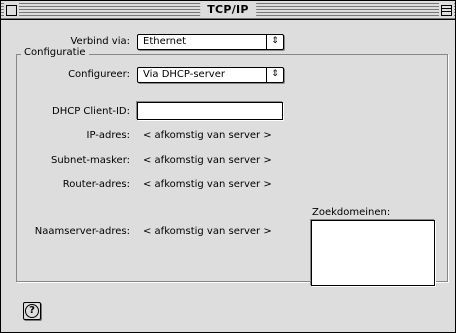 Image resolution: width=456 pixels, height=333 pixels. Describe the element at coordinates (351, 212) in the screenshot. I see `search-domains-label: Zoekdomeinen:` at that location.